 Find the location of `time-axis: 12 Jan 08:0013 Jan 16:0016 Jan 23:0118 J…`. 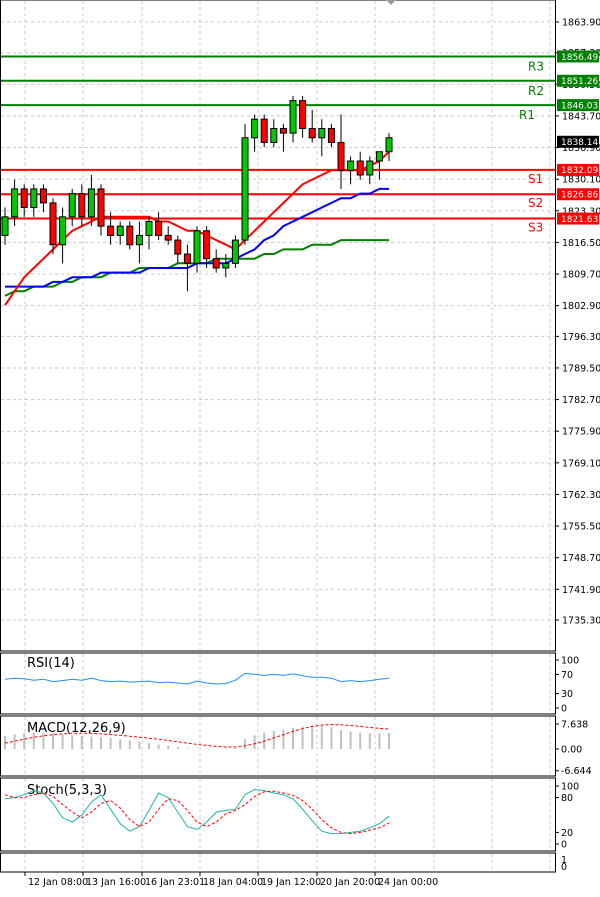

time-axis: 12 Jan 08:0013 Jan 16:0016 Jan 23:0118 J… is located at coordinates (231, 880).